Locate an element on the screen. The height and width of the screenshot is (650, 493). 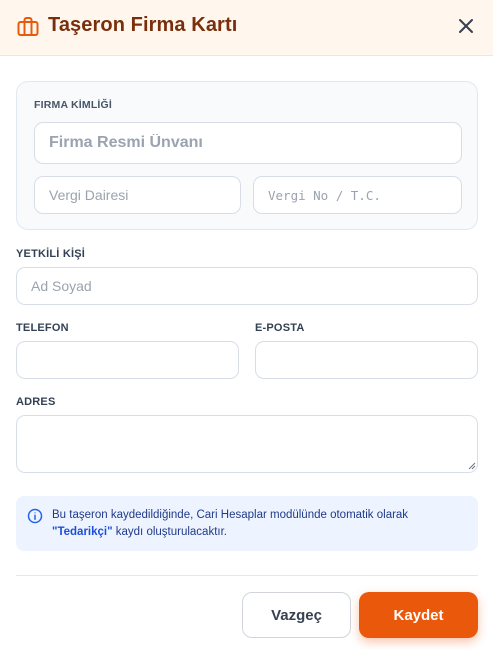
phone-label: TELEFON is located at coordinates (42, 328).